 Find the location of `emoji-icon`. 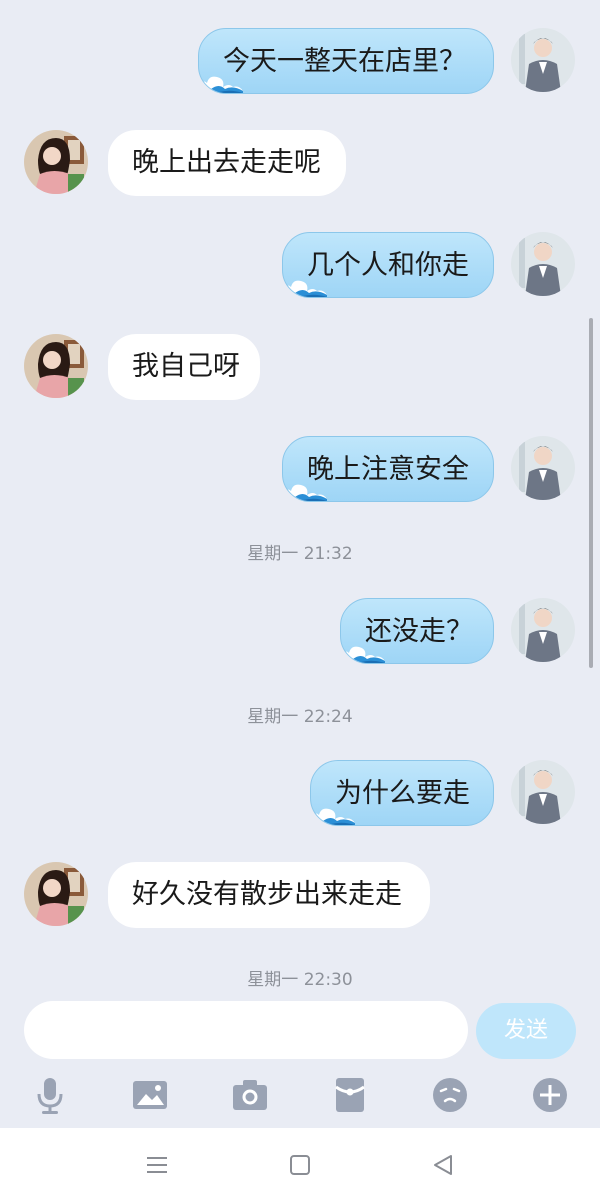

emoji-icon is located at coordinates (450, 1095).